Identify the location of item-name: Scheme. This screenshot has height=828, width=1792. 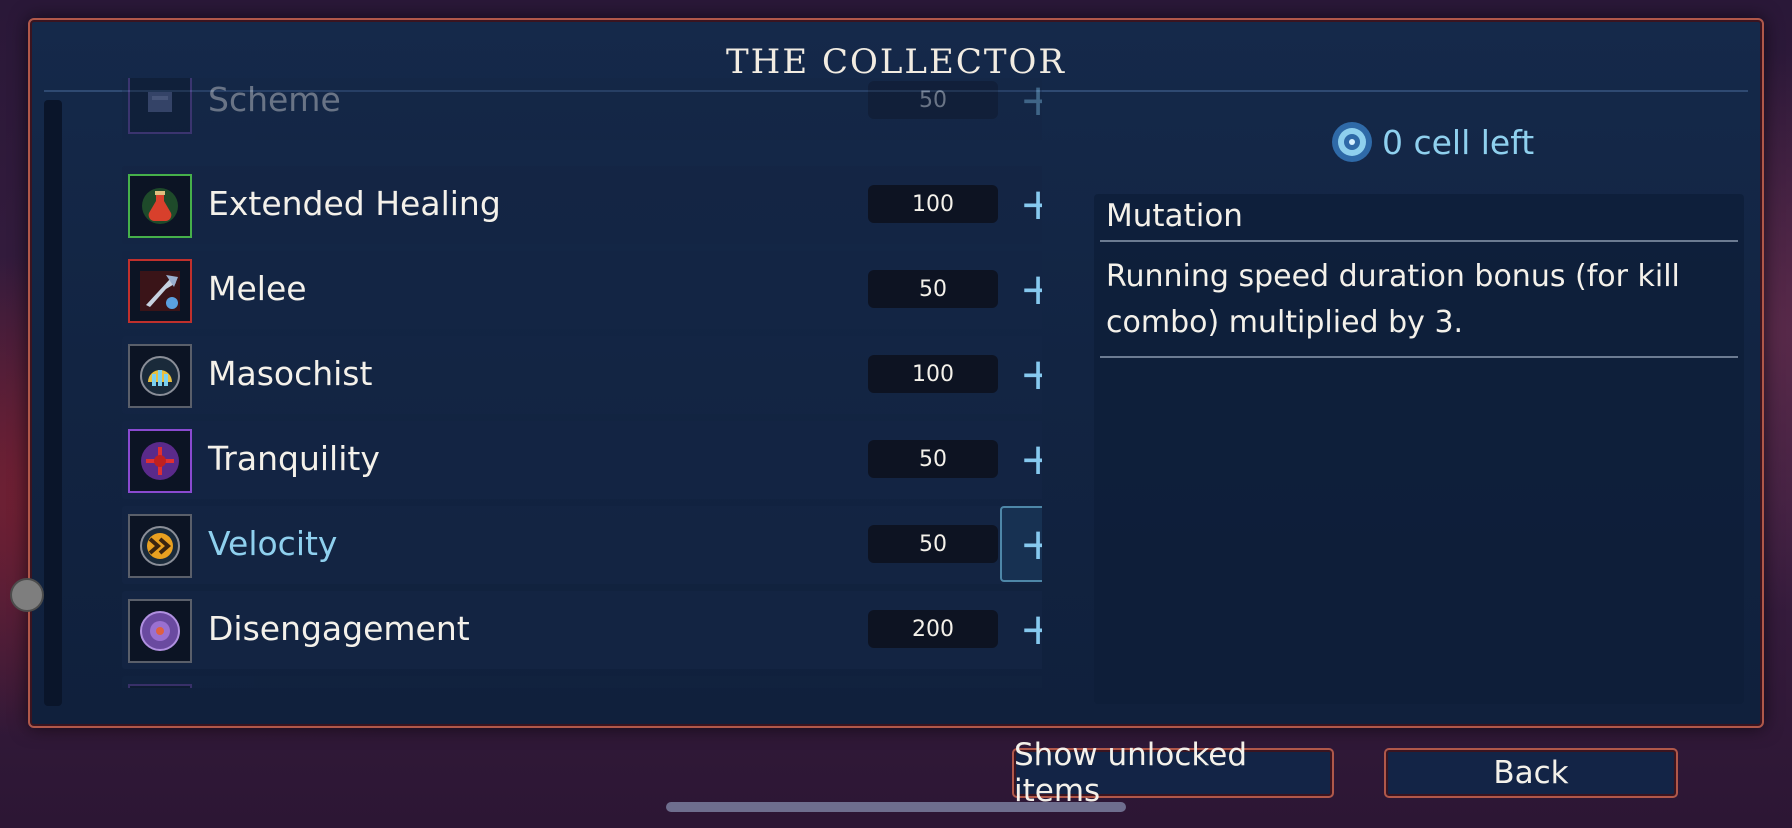
(274, 99).